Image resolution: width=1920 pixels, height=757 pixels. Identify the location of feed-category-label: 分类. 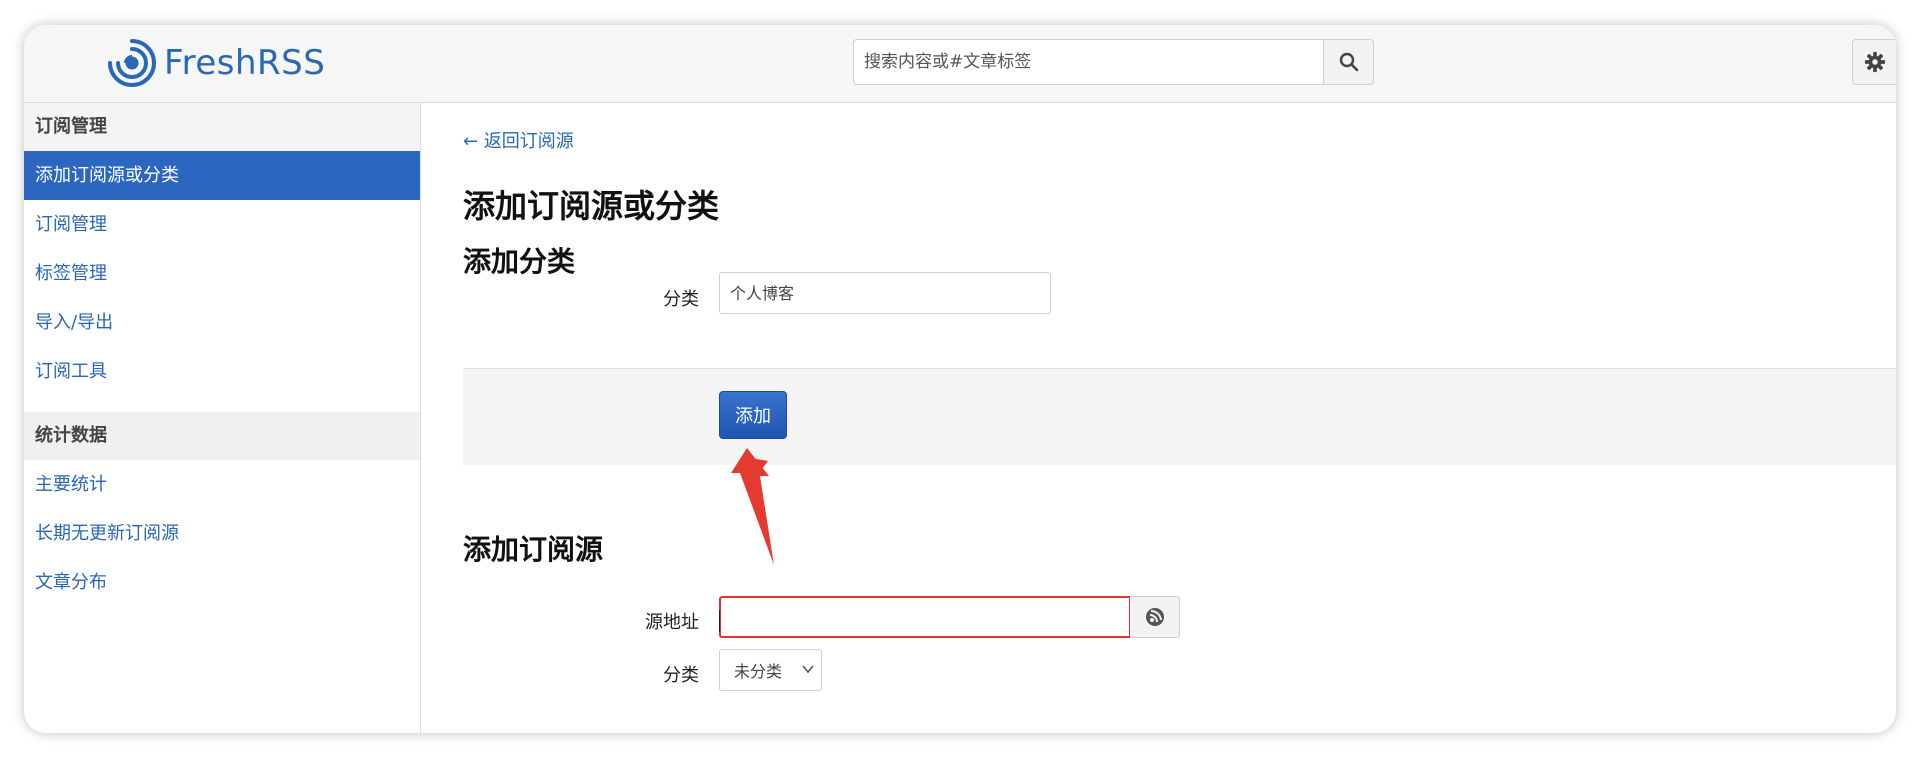
(681, 675).